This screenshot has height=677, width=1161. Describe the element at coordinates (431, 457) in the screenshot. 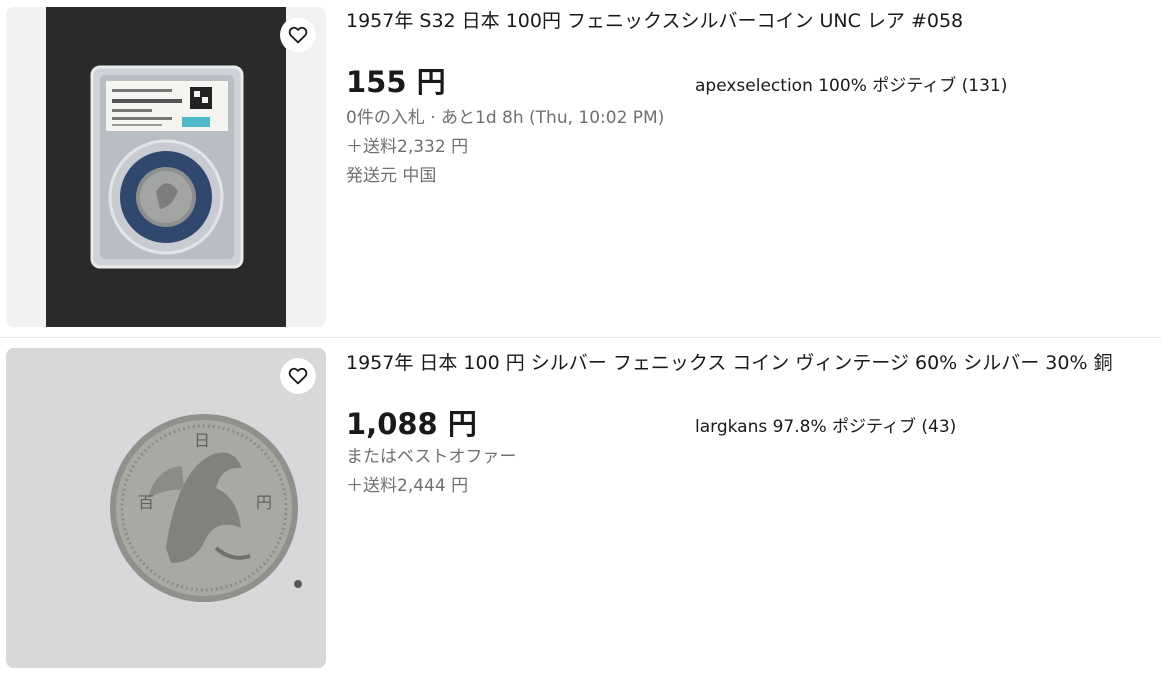

I see `best-offer-text: またはベストオファー` at that location.